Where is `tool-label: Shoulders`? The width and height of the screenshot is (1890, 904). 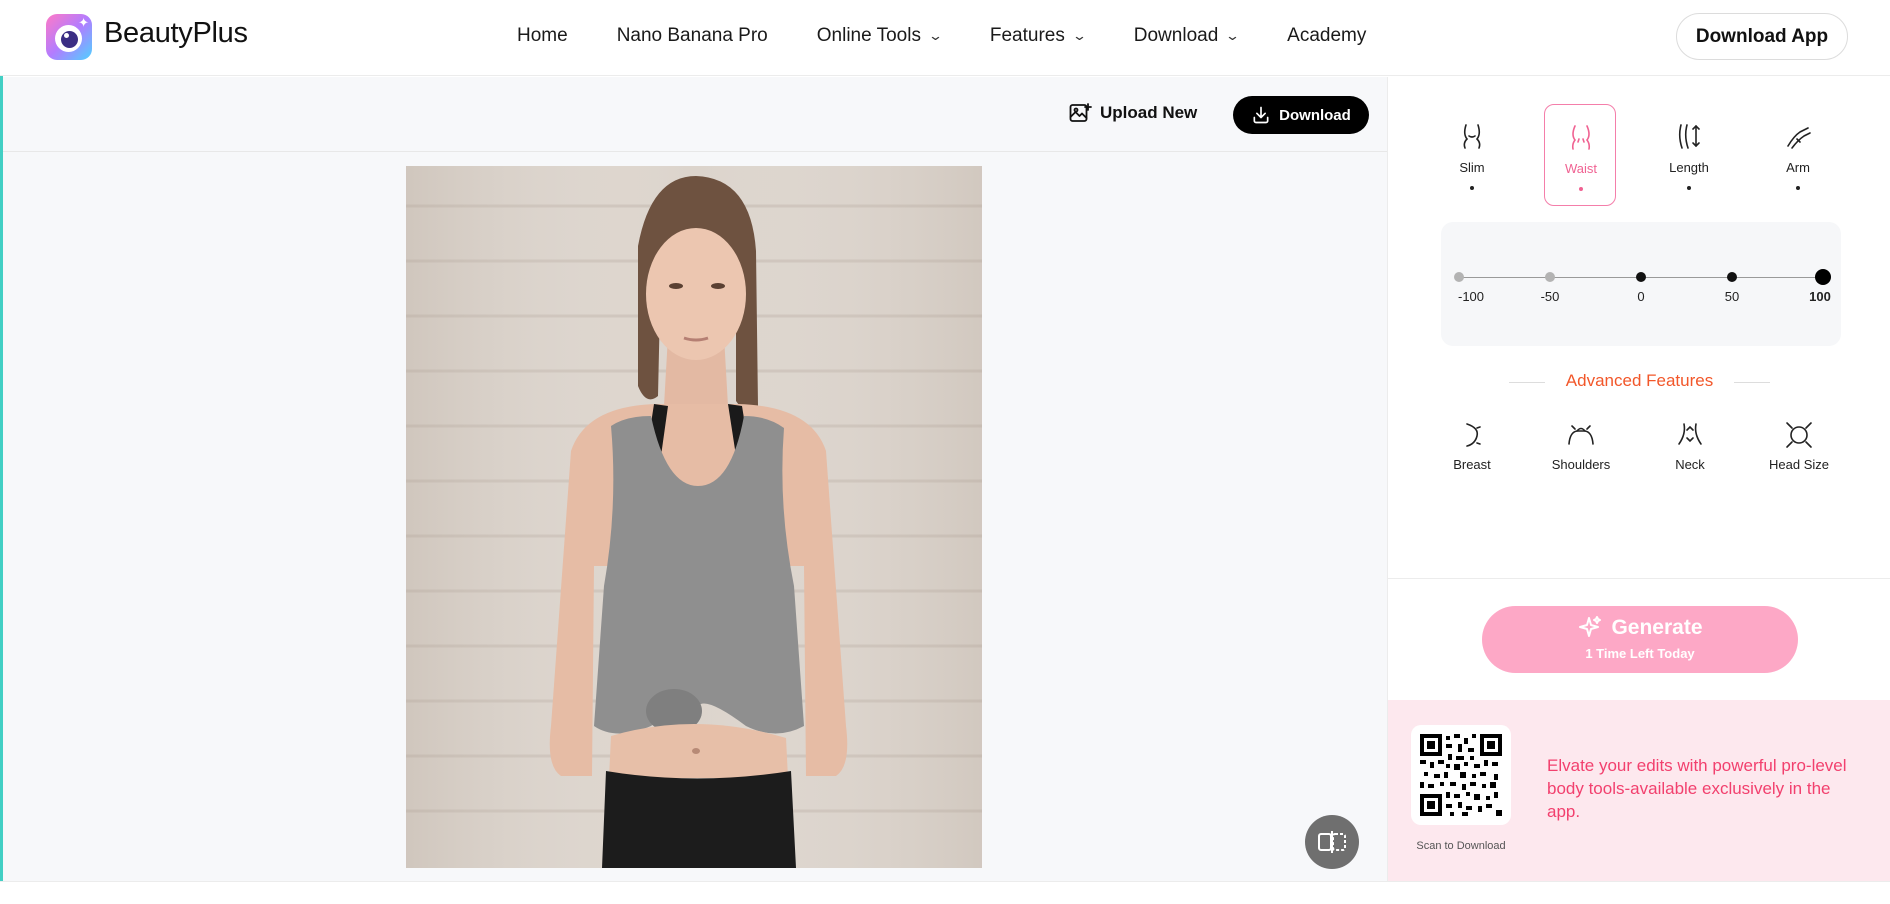
tool-label: Shoulders is located at coordinates (1581, 464).